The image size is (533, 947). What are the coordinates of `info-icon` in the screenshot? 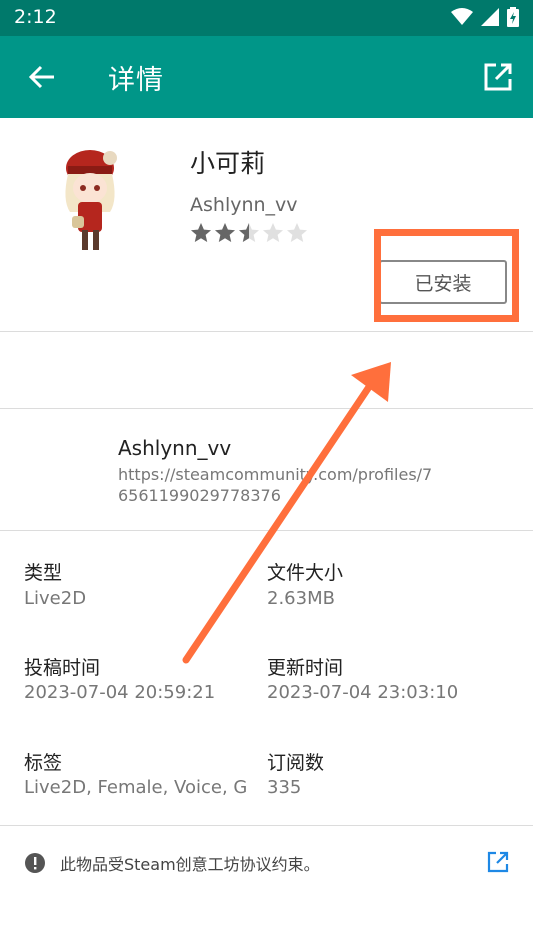 It's located at (35, 863).